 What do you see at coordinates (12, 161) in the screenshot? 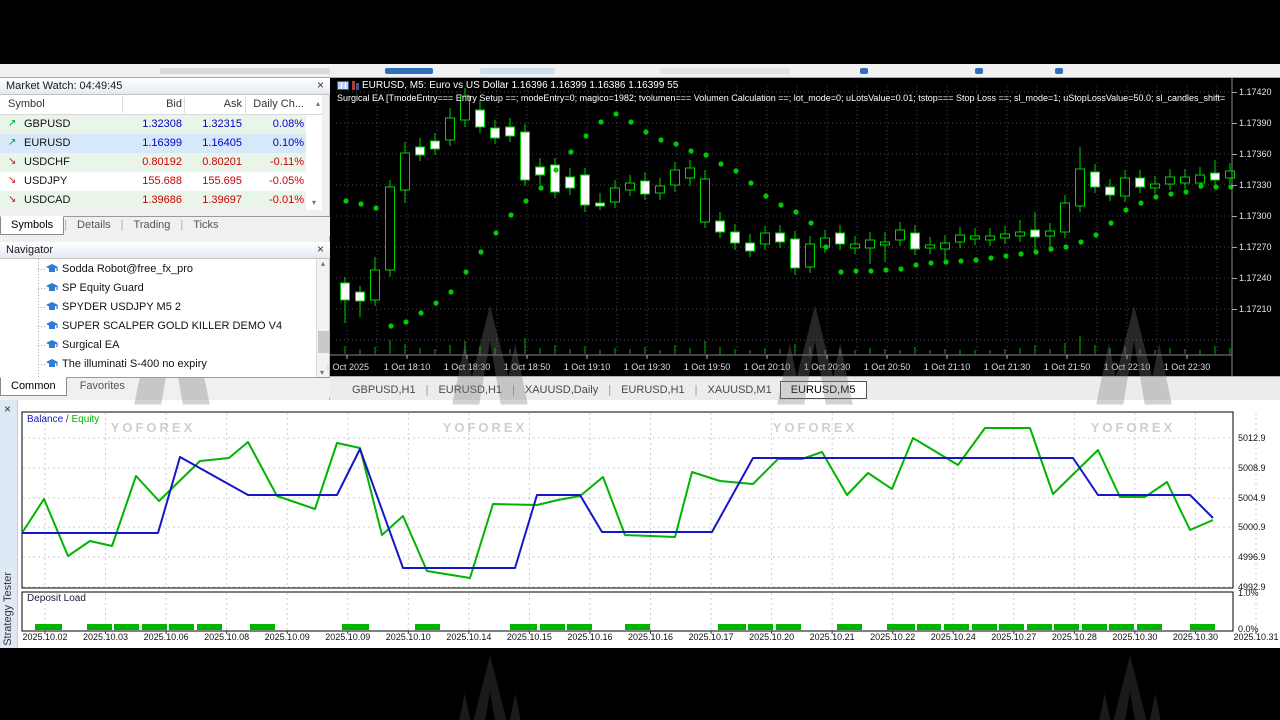
I see `down-arrow-icon: ↘` at bounding box center [12, 161].